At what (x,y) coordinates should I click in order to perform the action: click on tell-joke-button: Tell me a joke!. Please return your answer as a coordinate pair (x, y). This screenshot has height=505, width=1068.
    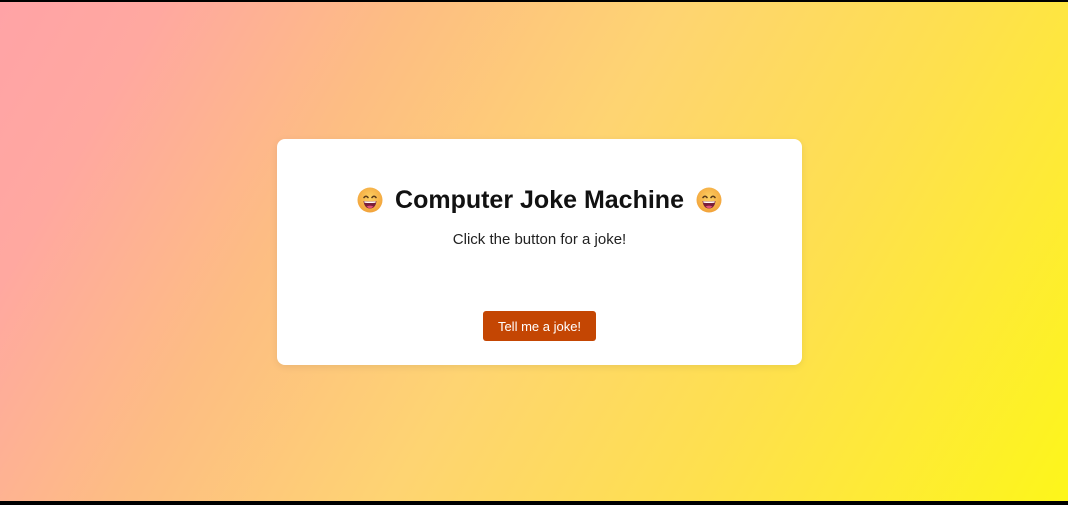
    Looking at the image, I should click on (539, 326).